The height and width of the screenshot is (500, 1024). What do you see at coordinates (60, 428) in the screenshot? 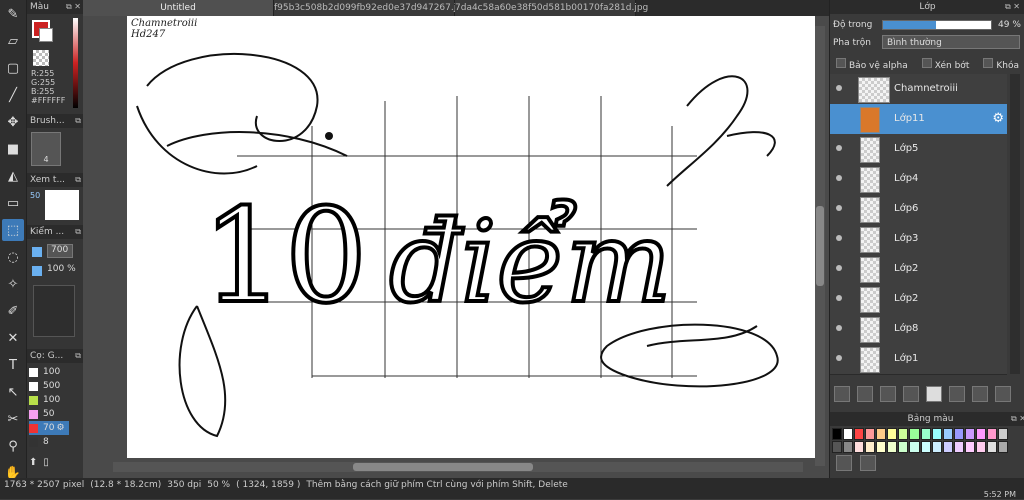
I see `gear-icon: ⚙` at bounding box center [60, 428].